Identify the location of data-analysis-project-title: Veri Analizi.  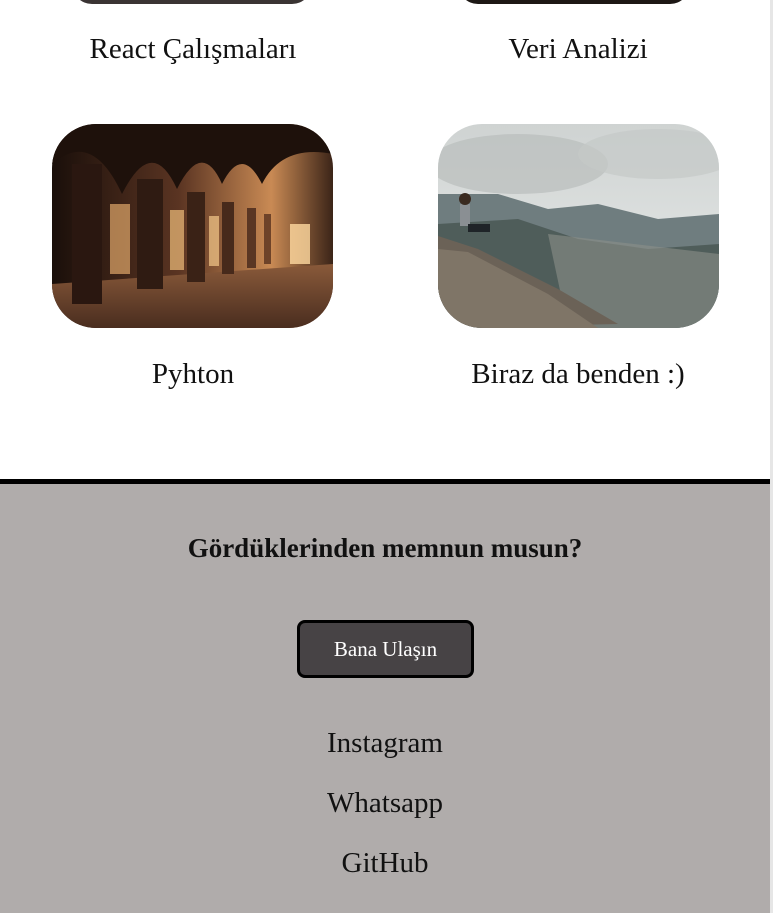
(578, 49).